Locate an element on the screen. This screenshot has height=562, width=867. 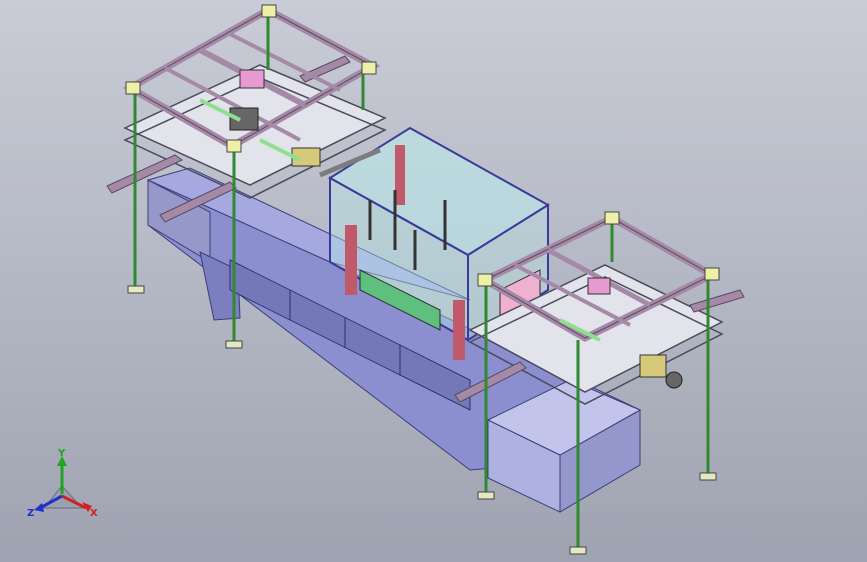
y-axis-label: Y is located at coordinates (61, 453).